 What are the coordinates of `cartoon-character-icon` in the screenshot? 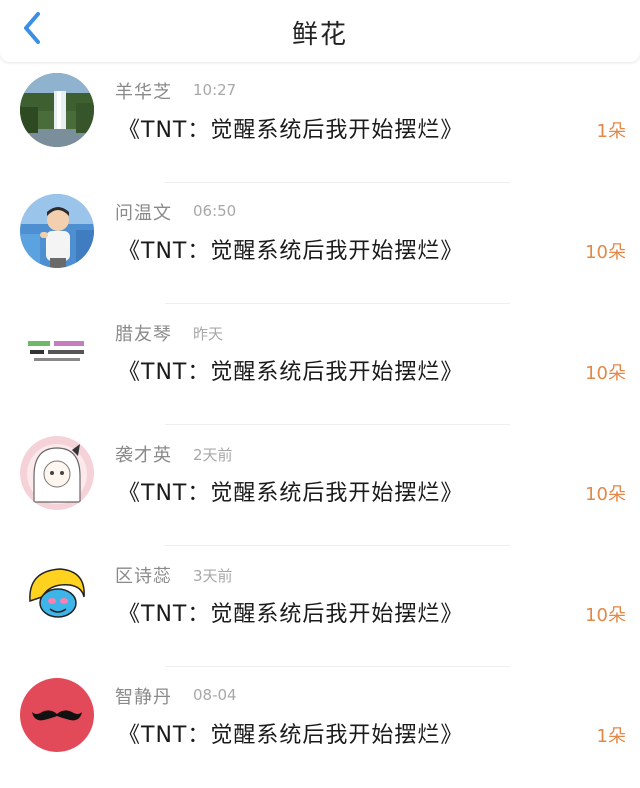 It's located at (57, 594).